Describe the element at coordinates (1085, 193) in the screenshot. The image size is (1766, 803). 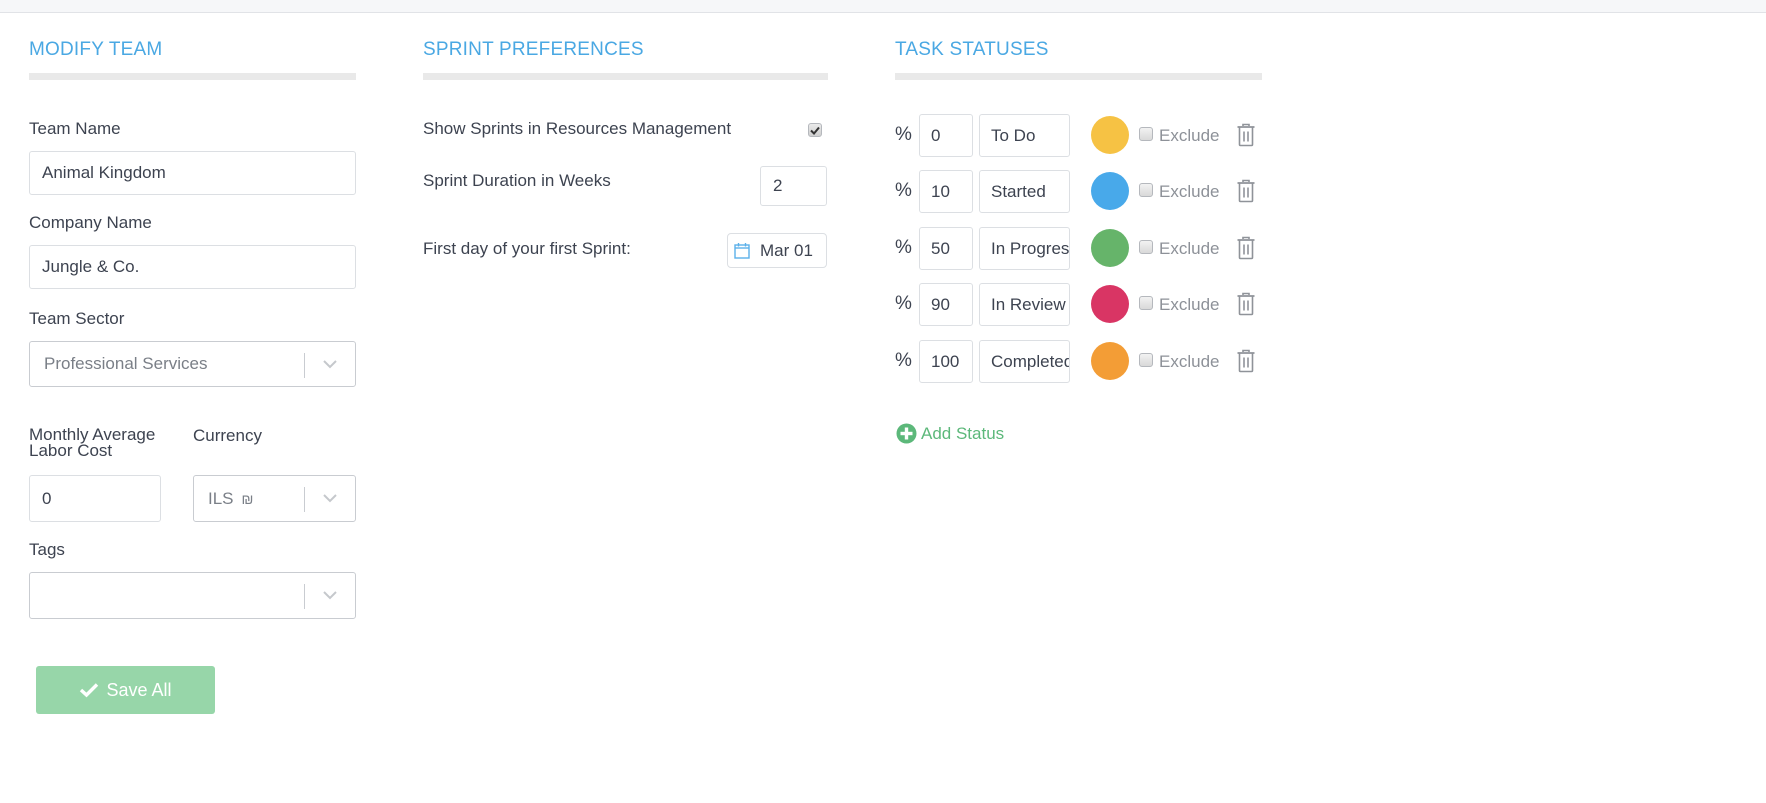
I see `status-row: % 10 Started Exclude` at that location.